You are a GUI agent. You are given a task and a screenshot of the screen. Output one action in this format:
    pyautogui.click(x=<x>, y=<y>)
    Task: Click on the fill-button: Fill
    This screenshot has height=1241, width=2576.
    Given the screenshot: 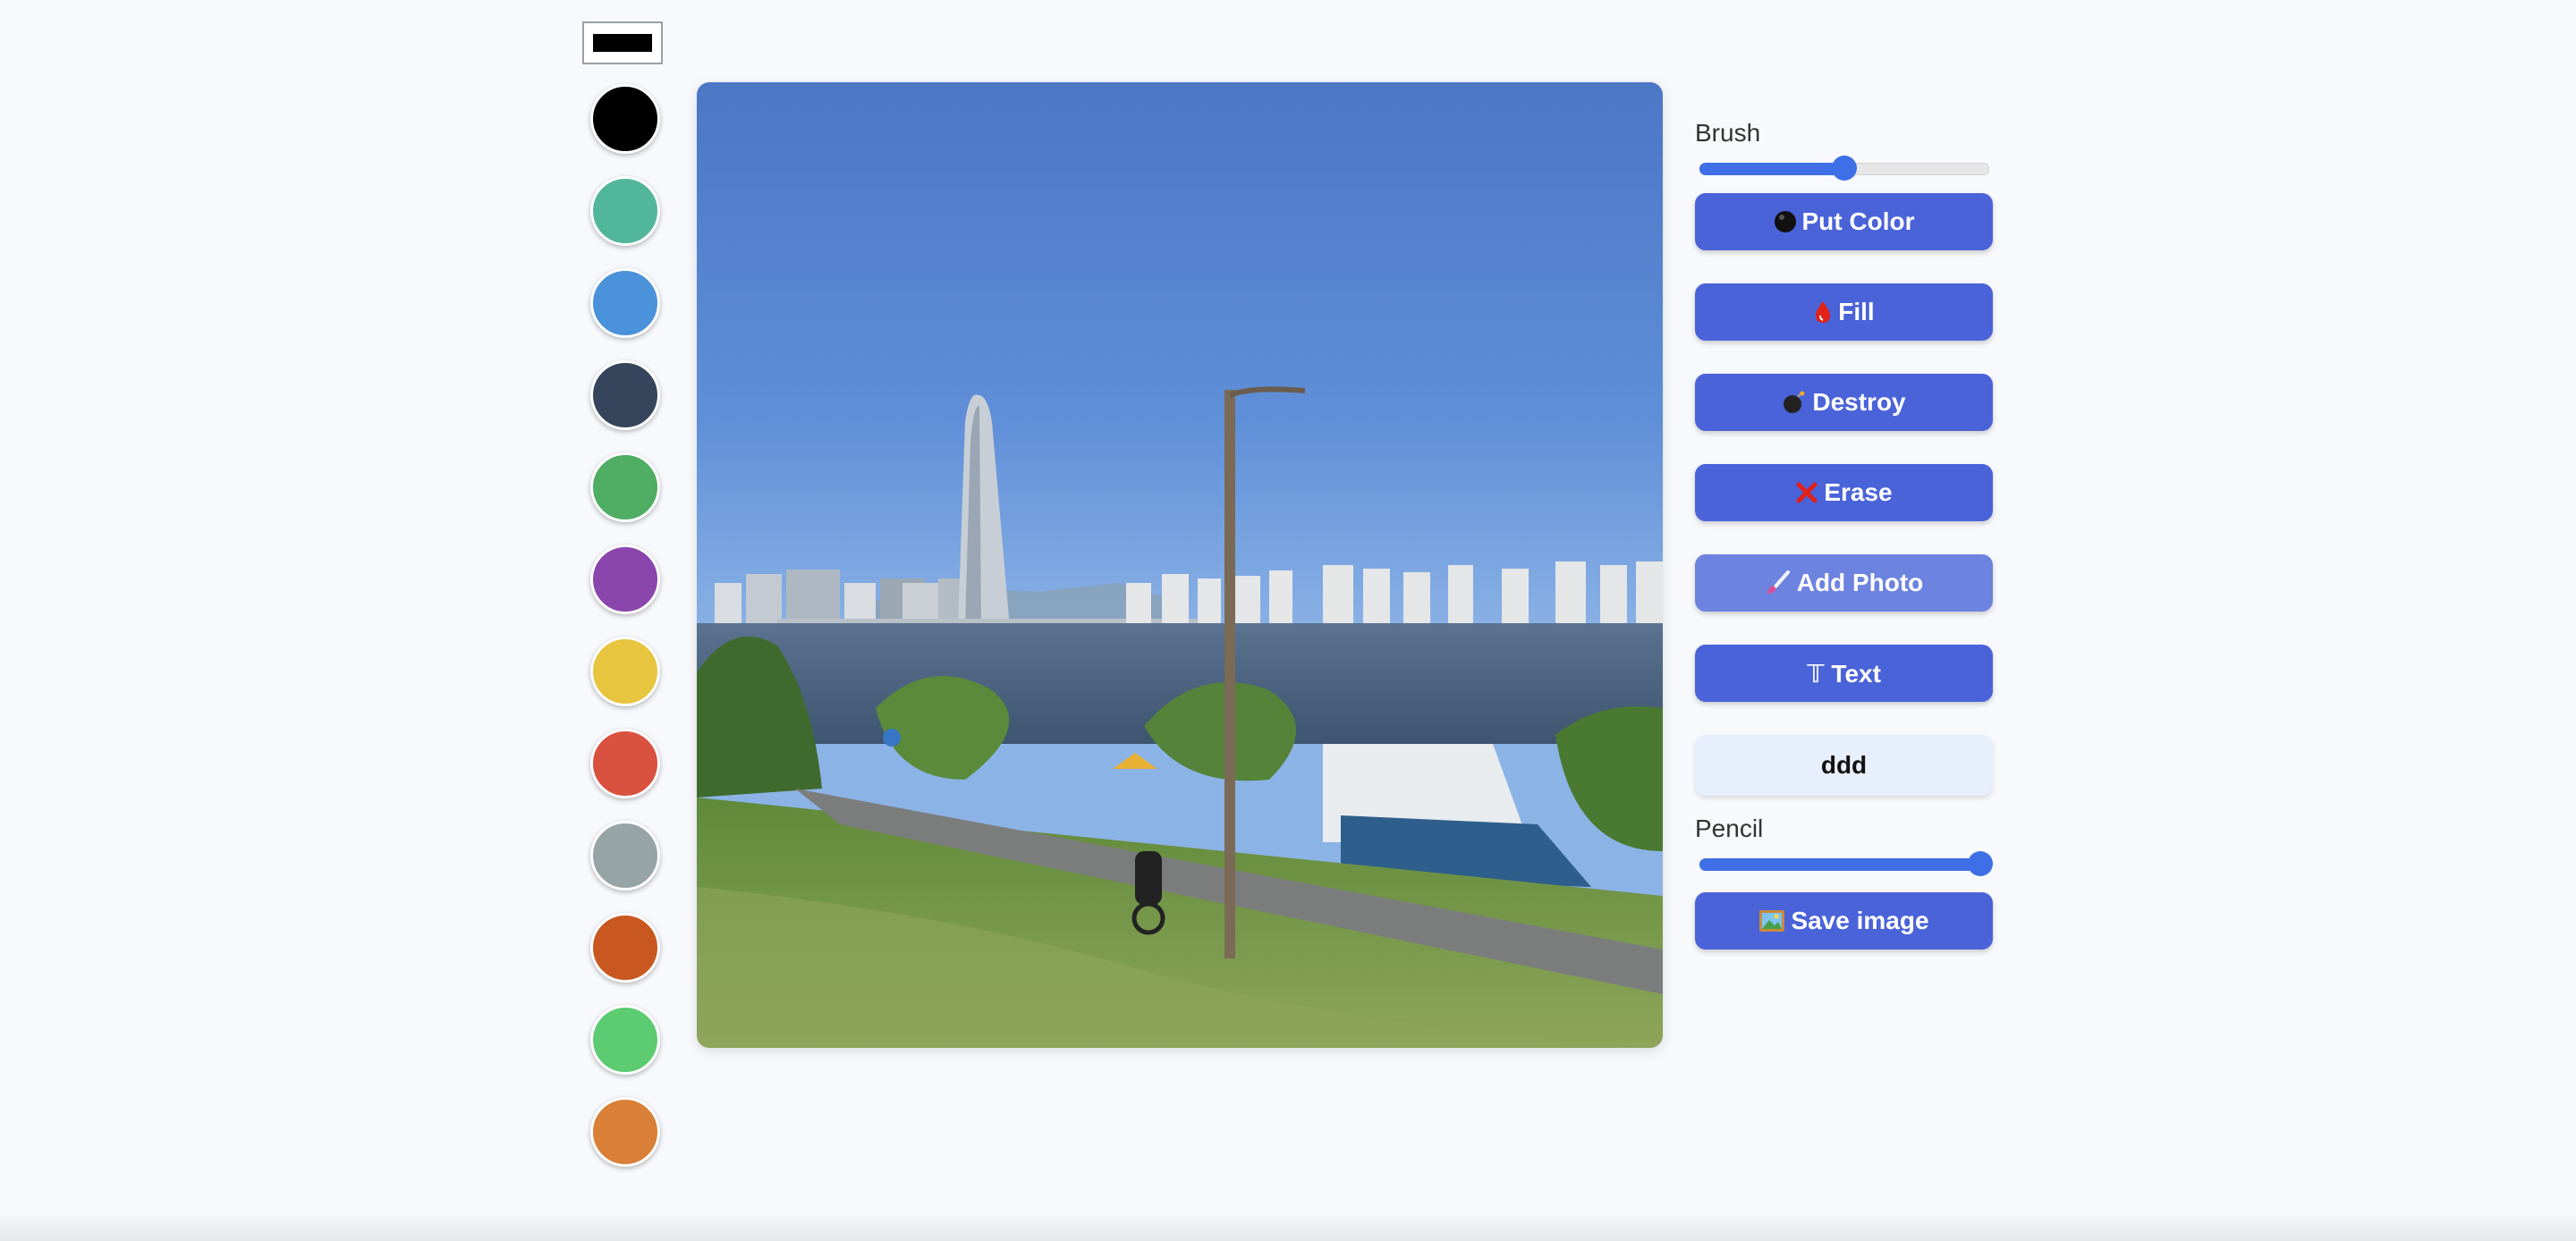 What is the action you would take?
    pyautogui.click(x=1844, y=312)
    